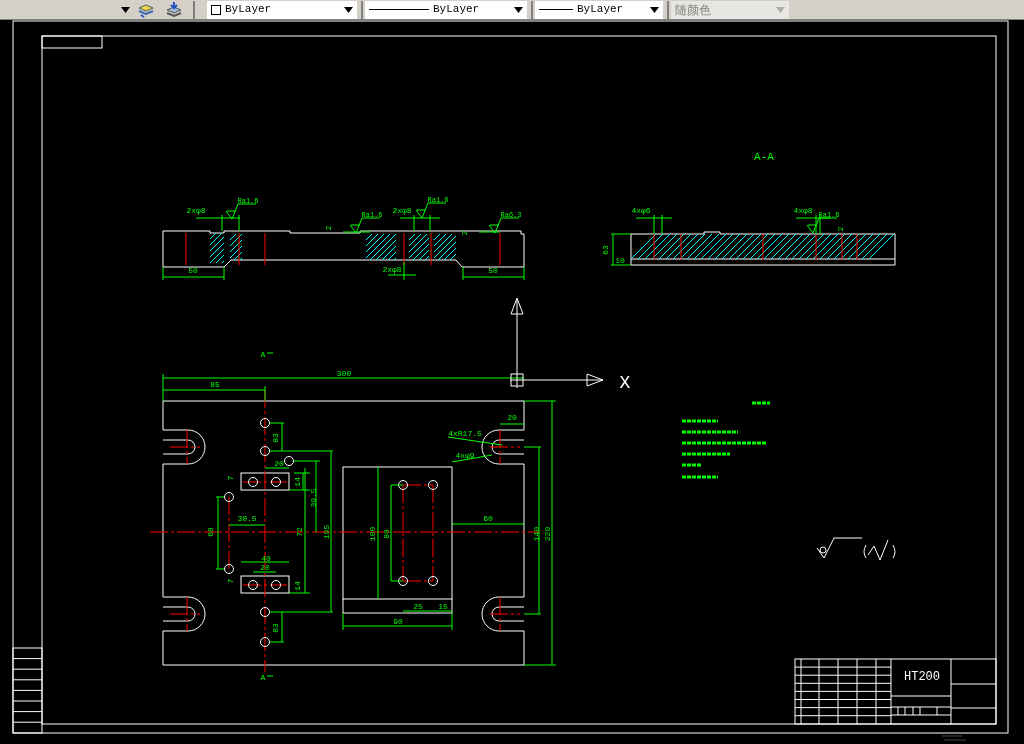  I want to click on section-title: A-A, so click(764, 157).